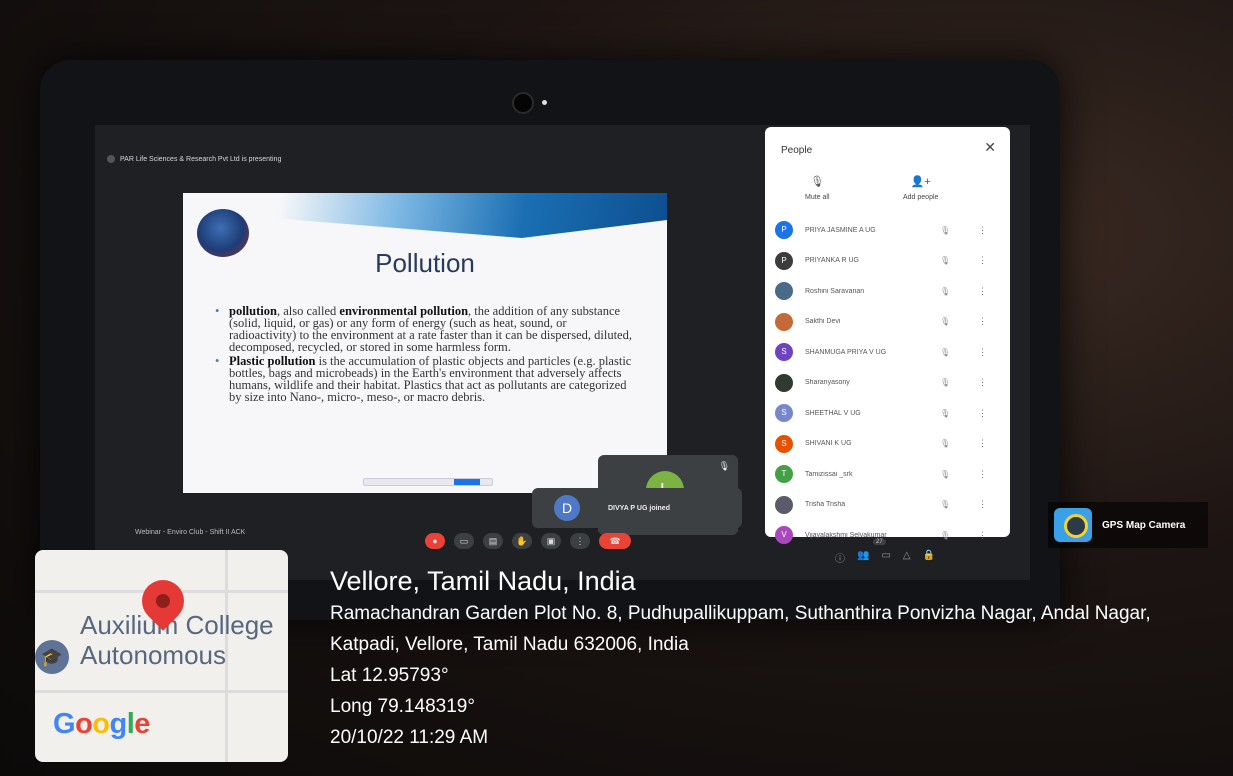 The image size is (1233, 776). I want to click on participant-name: SHEETHAL V UG, so click(833, 413).